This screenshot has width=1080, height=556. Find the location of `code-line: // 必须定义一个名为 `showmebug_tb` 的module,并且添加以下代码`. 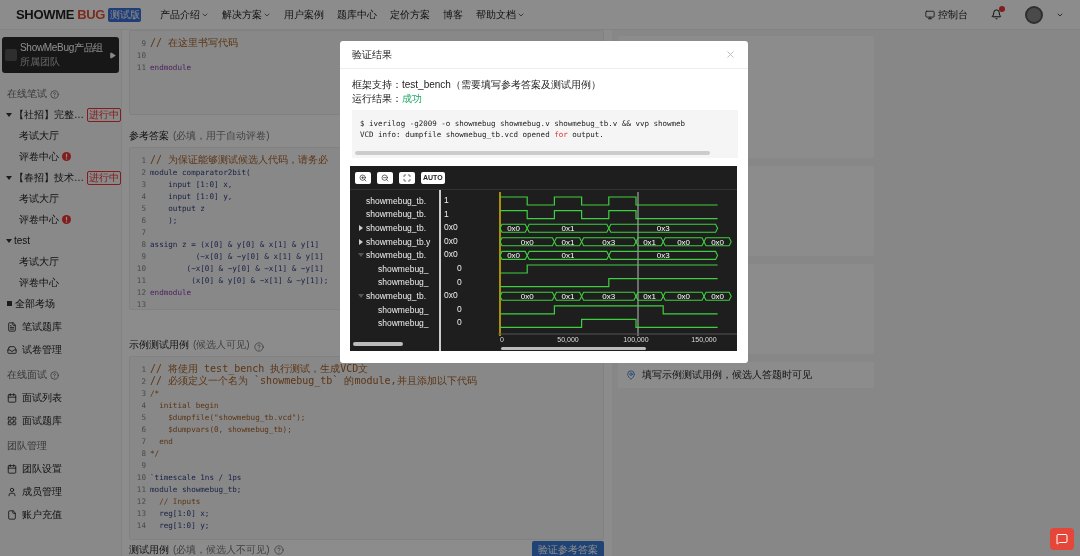

code-line: // 必须定义一个名为 `showmebug_tb` 的module,并且添加以下代码 is located at coordinates (313, 381).